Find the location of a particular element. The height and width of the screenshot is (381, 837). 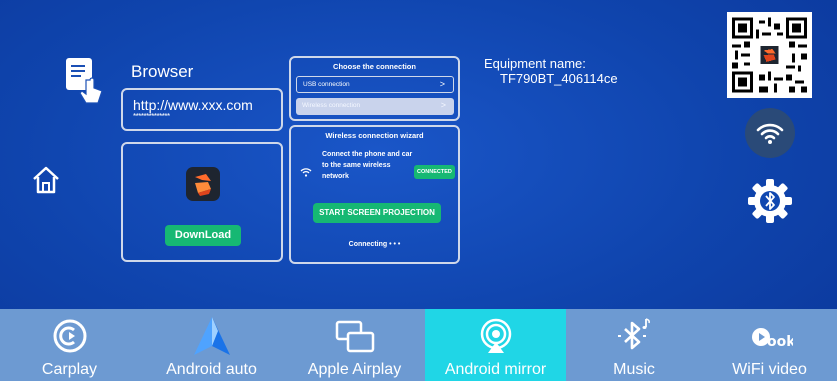

wifi-status-icon is located at coordinates (770, 133).